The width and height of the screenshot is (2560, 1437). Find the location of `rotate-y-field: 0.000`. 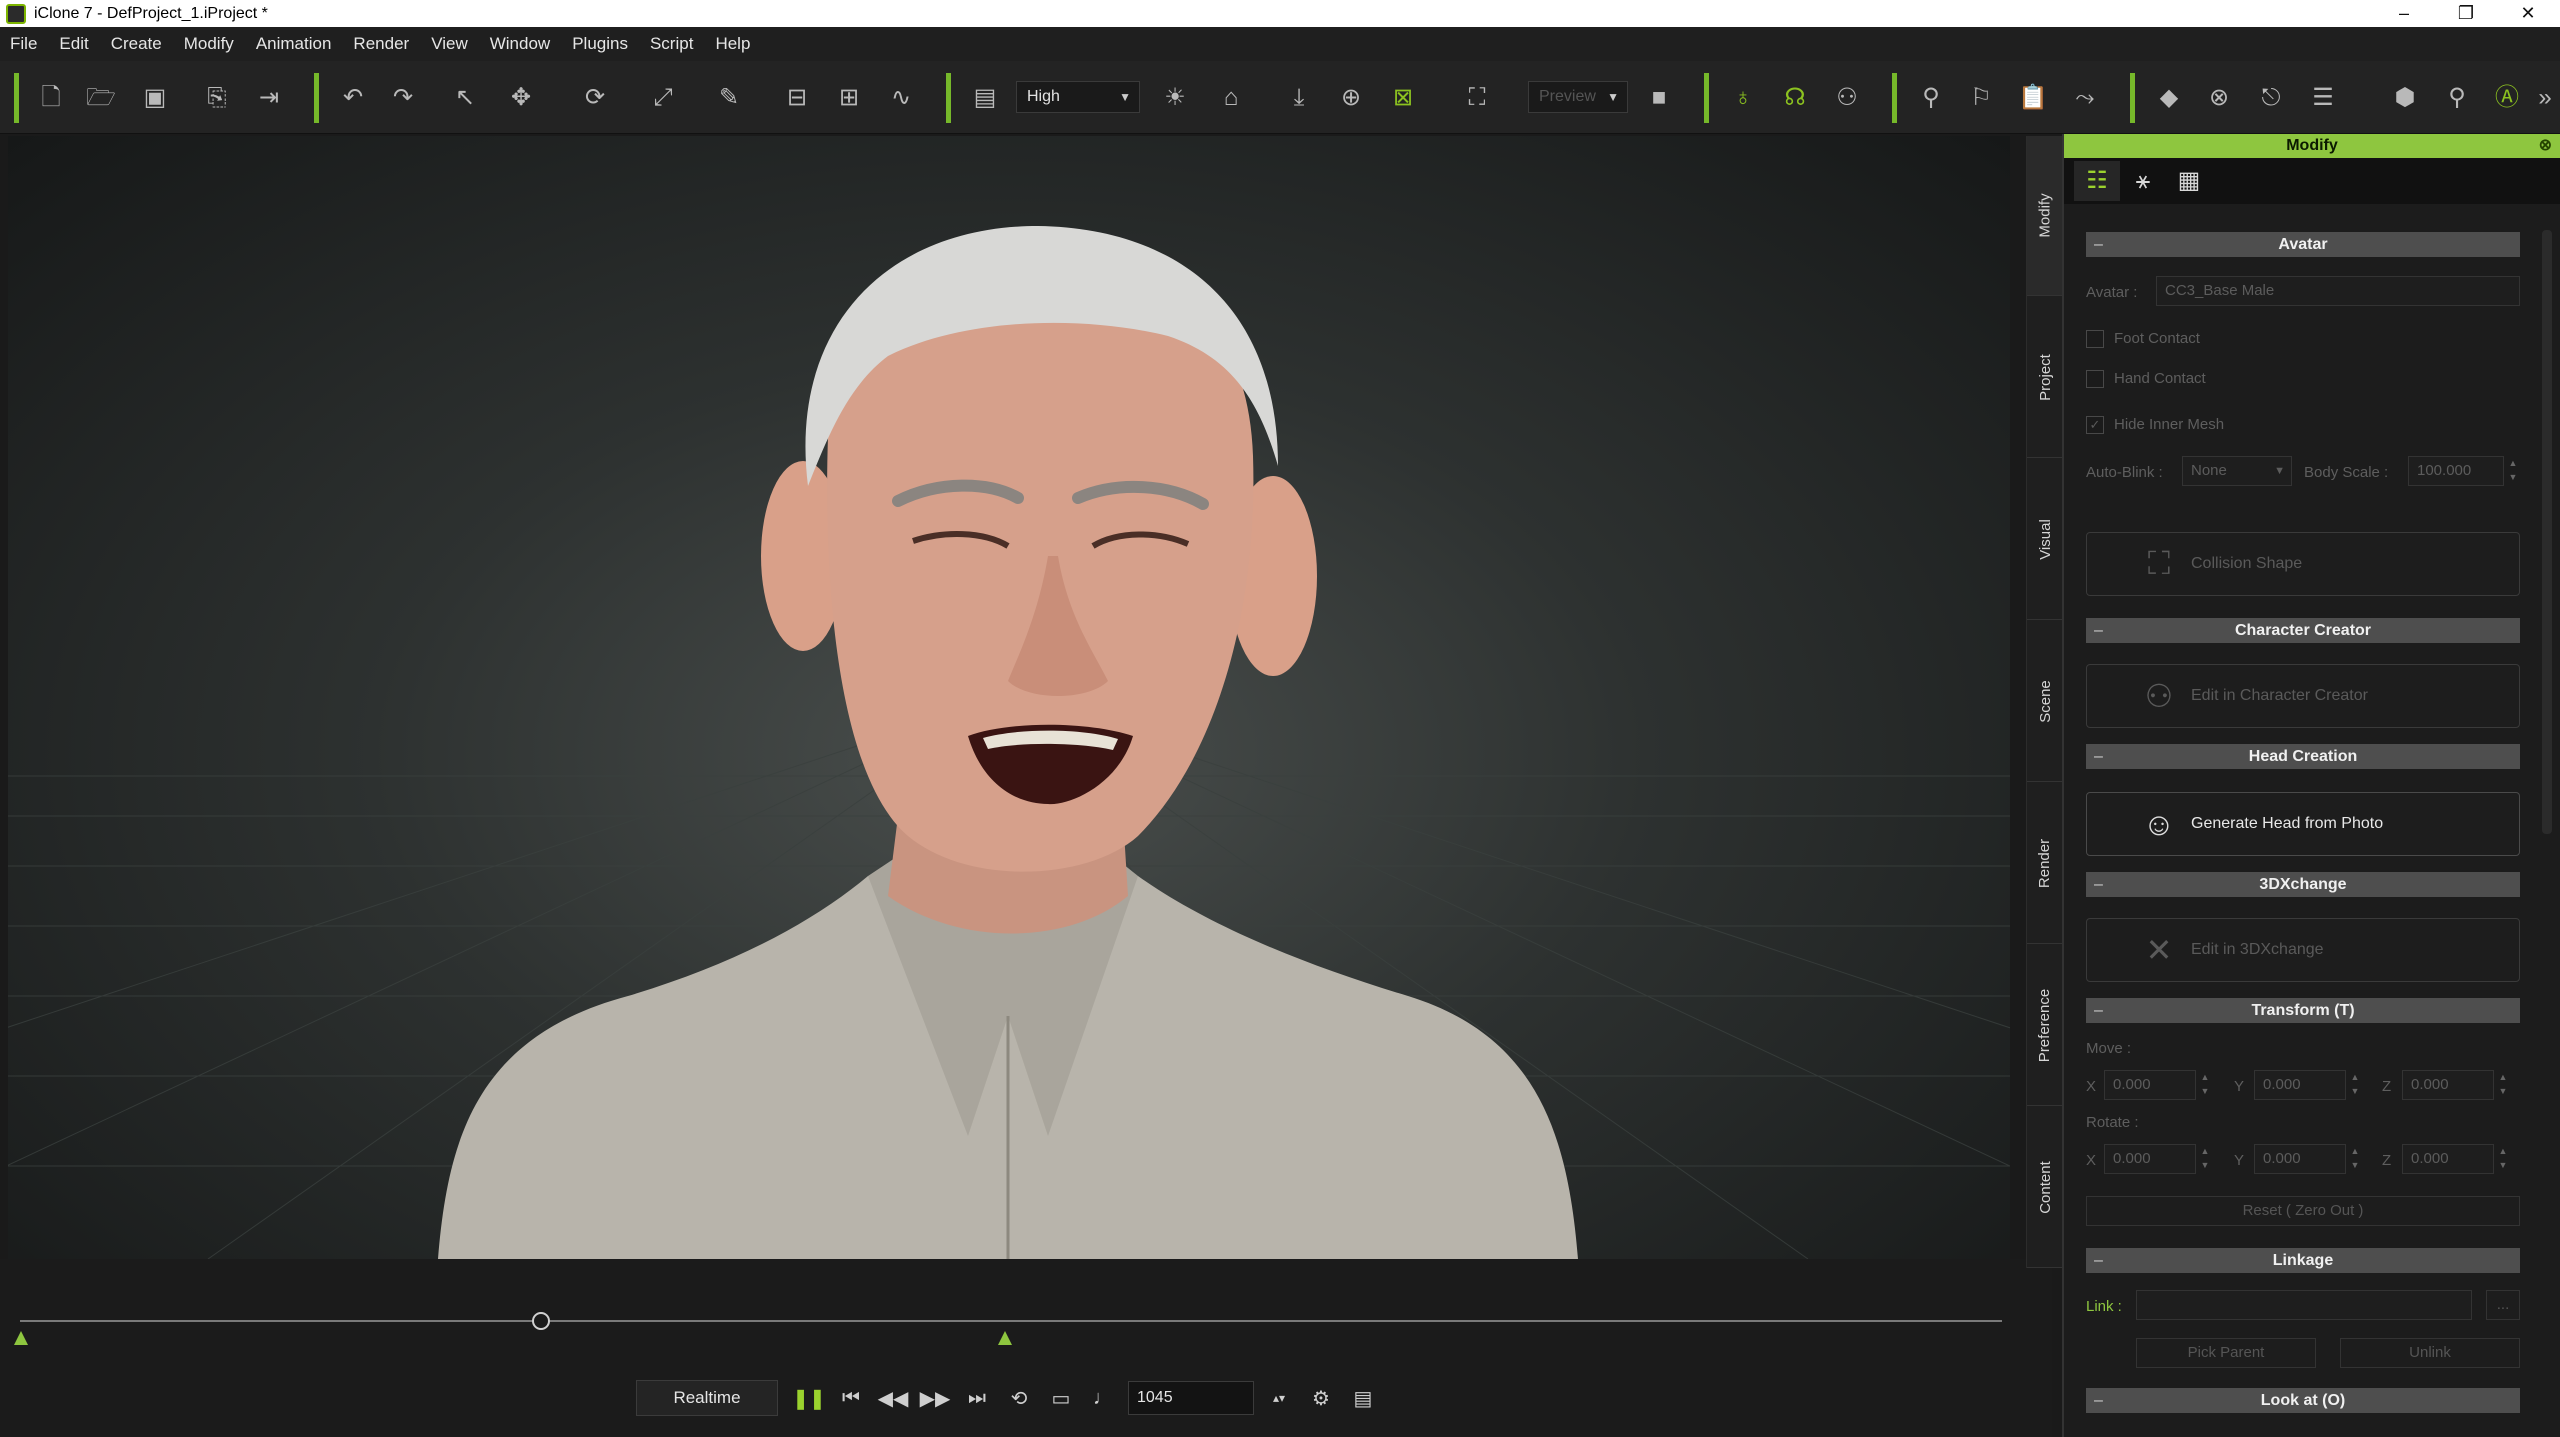

rotate-y-field: 0.000 is located at coordinates (2300, 1159).